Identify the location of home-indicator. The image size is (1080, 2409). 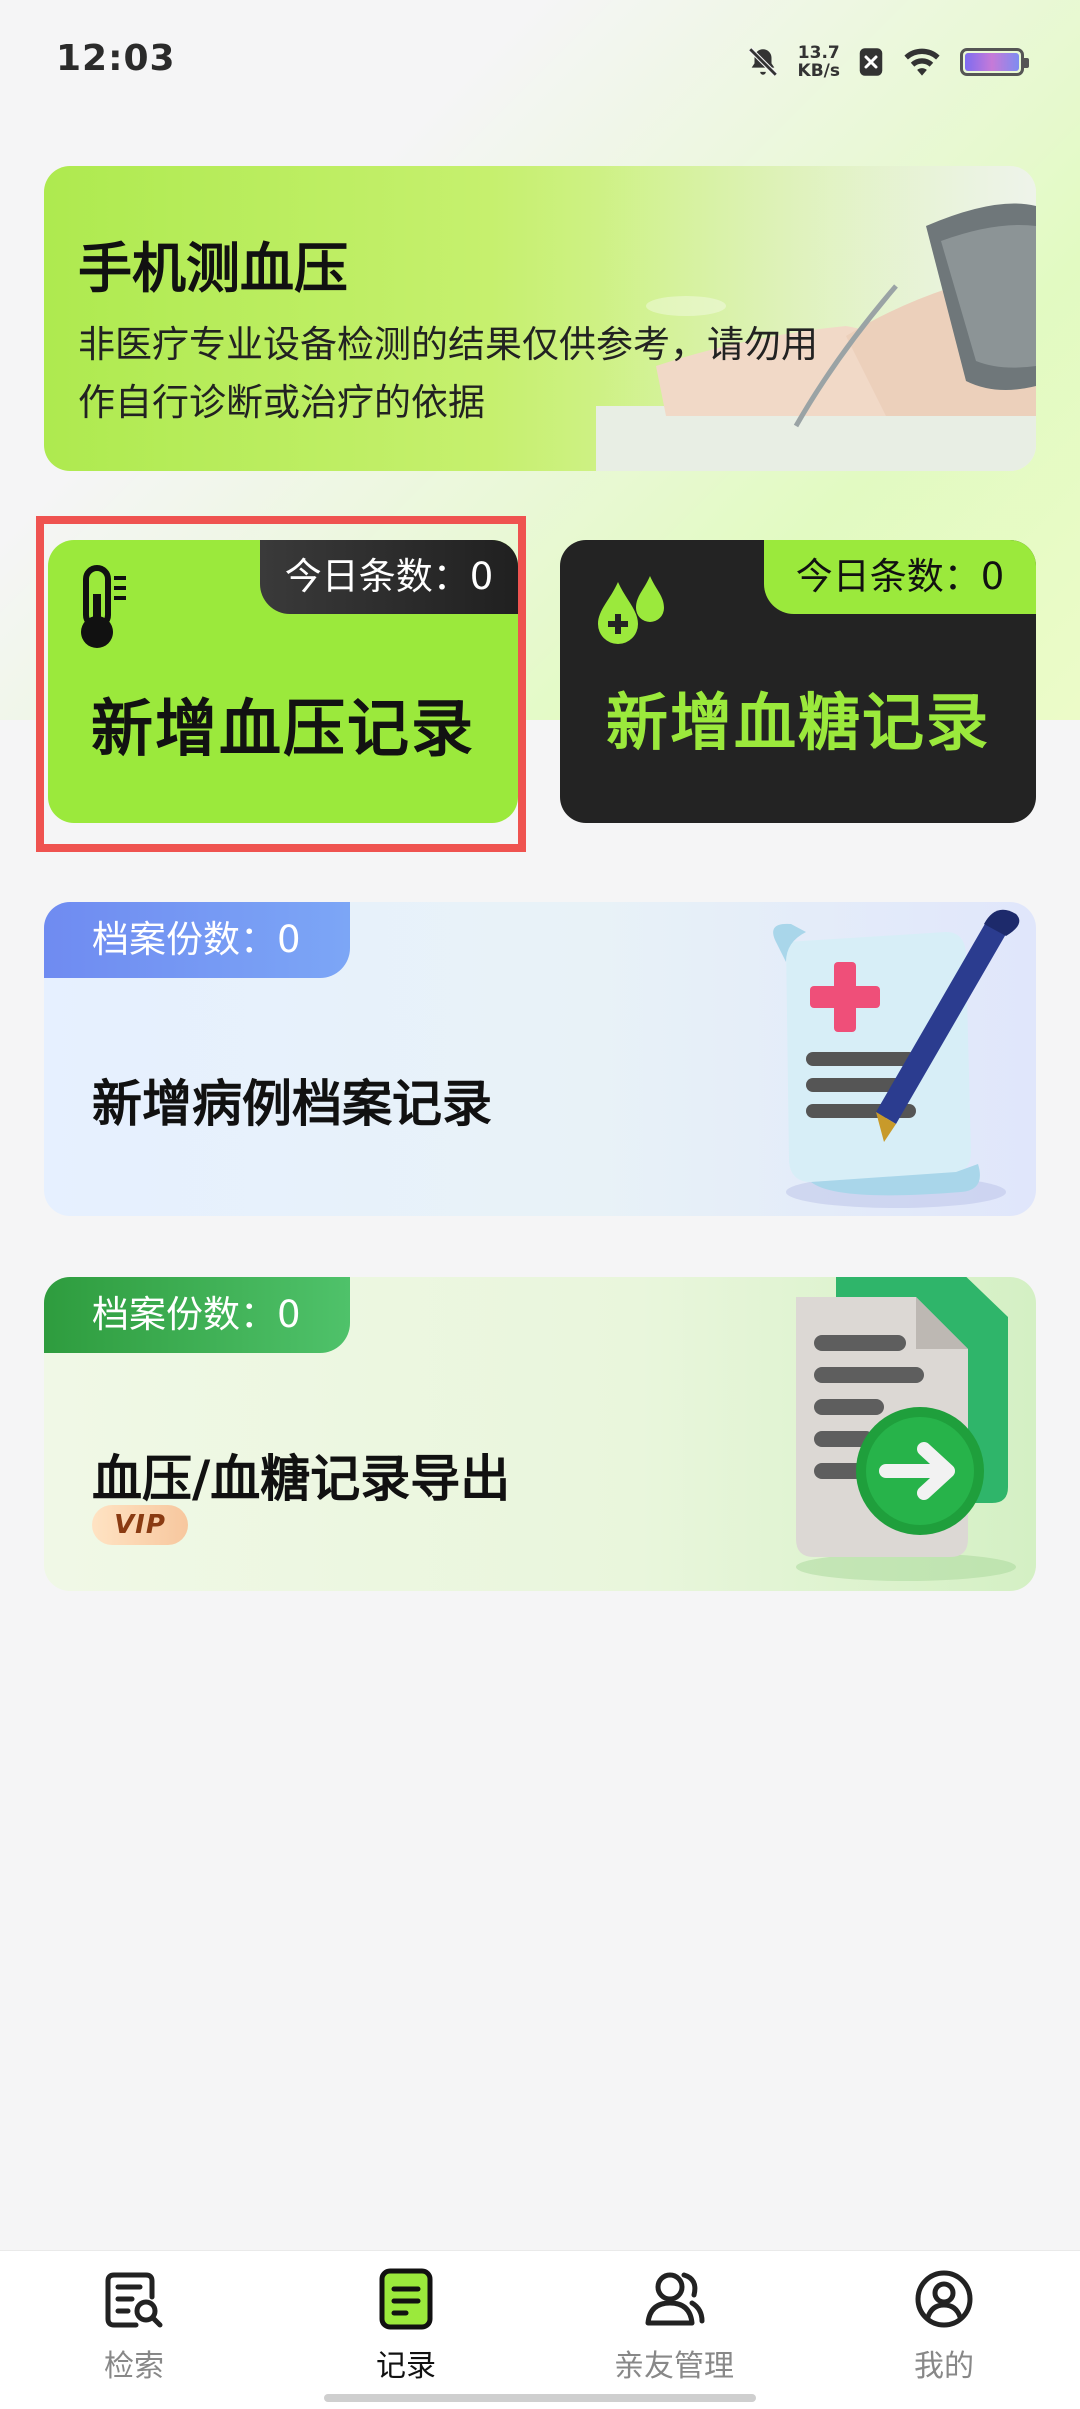
(540, 2398).